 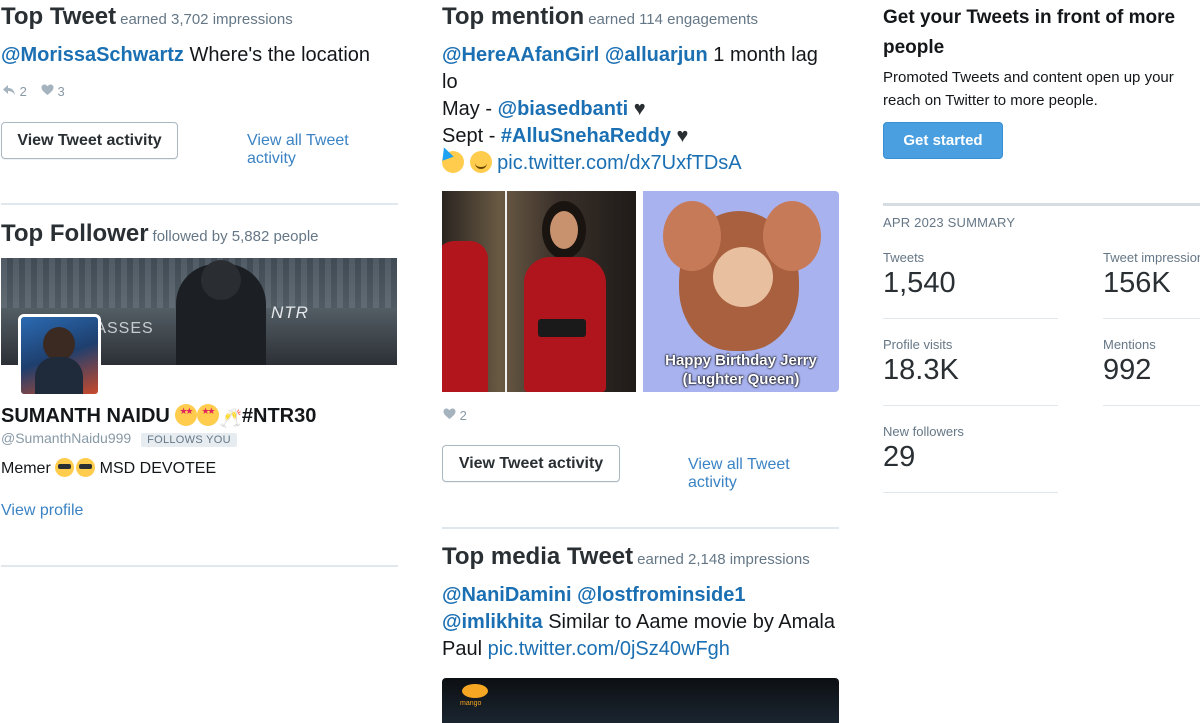 I want to click on view-profile-link: View profile, so click(x=42, y=511).